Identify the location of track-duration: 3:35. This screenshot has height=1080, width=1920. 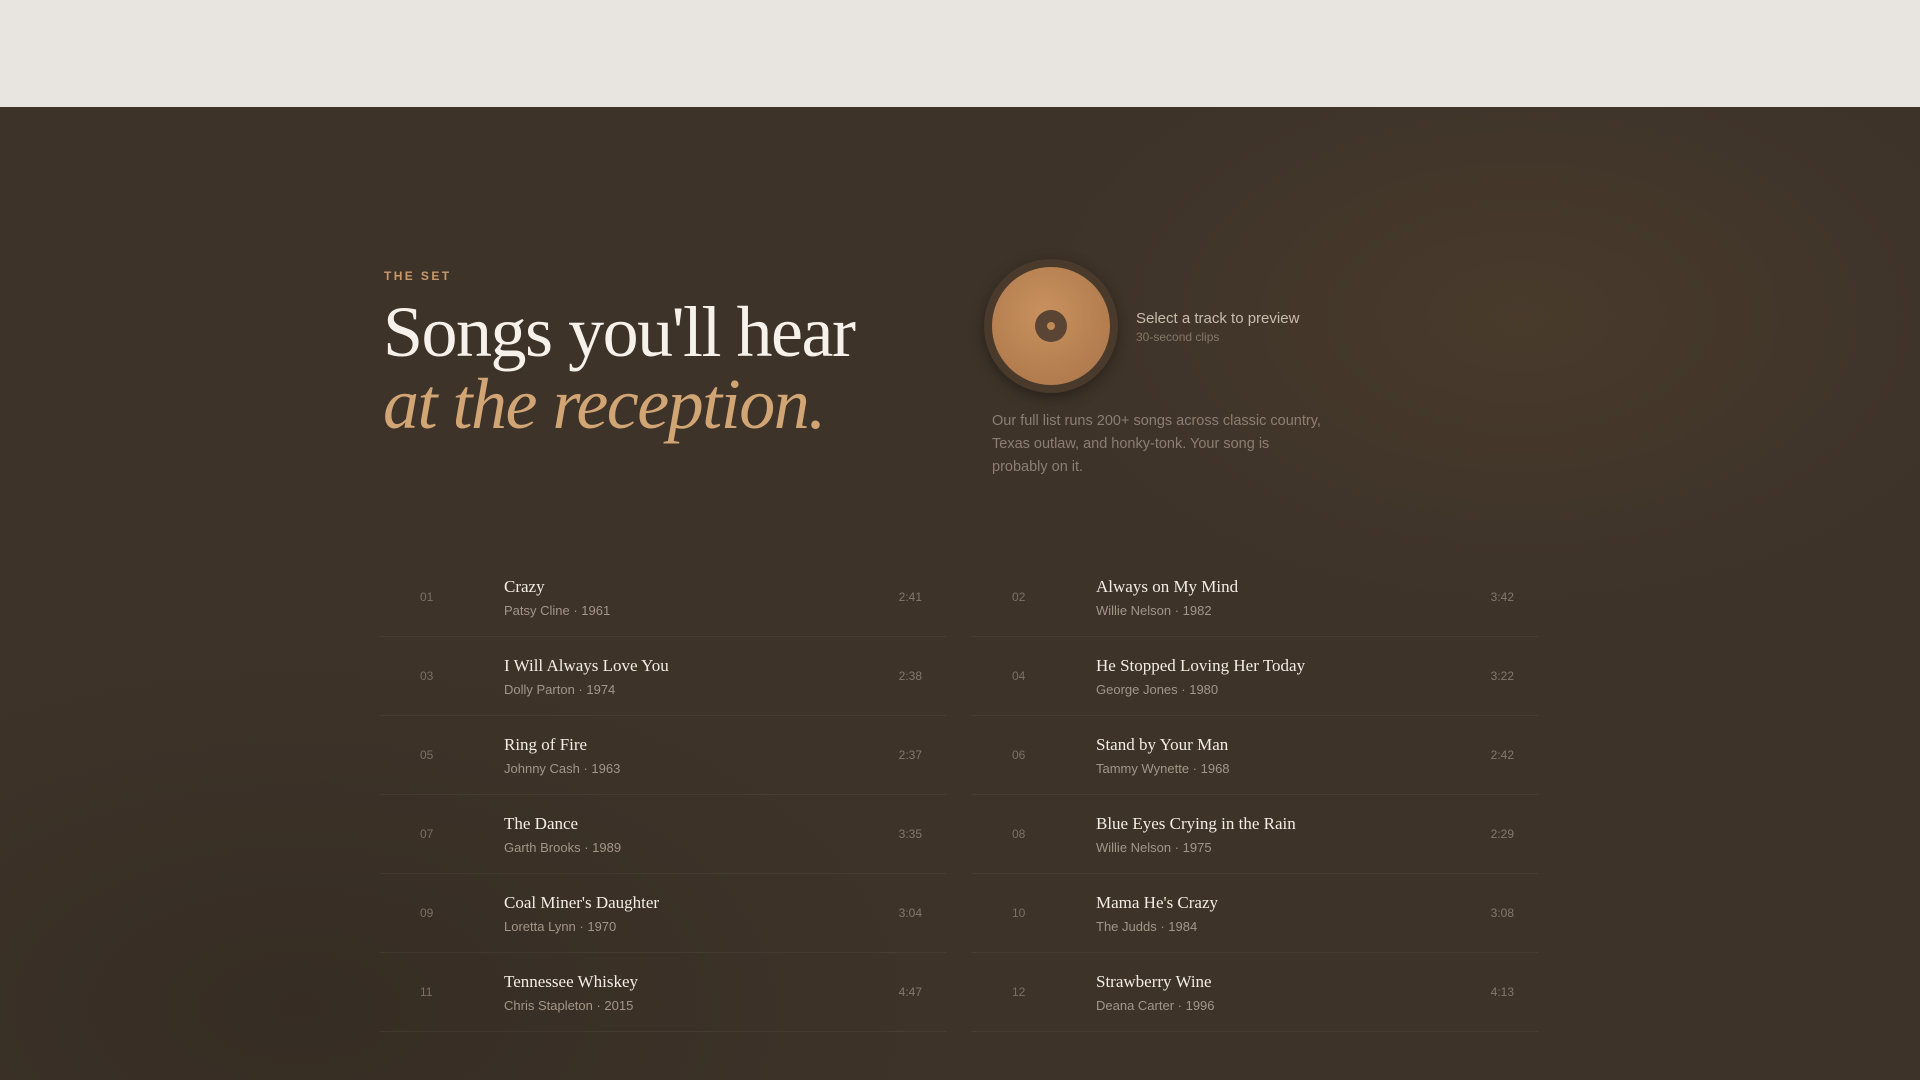
(910, 834).